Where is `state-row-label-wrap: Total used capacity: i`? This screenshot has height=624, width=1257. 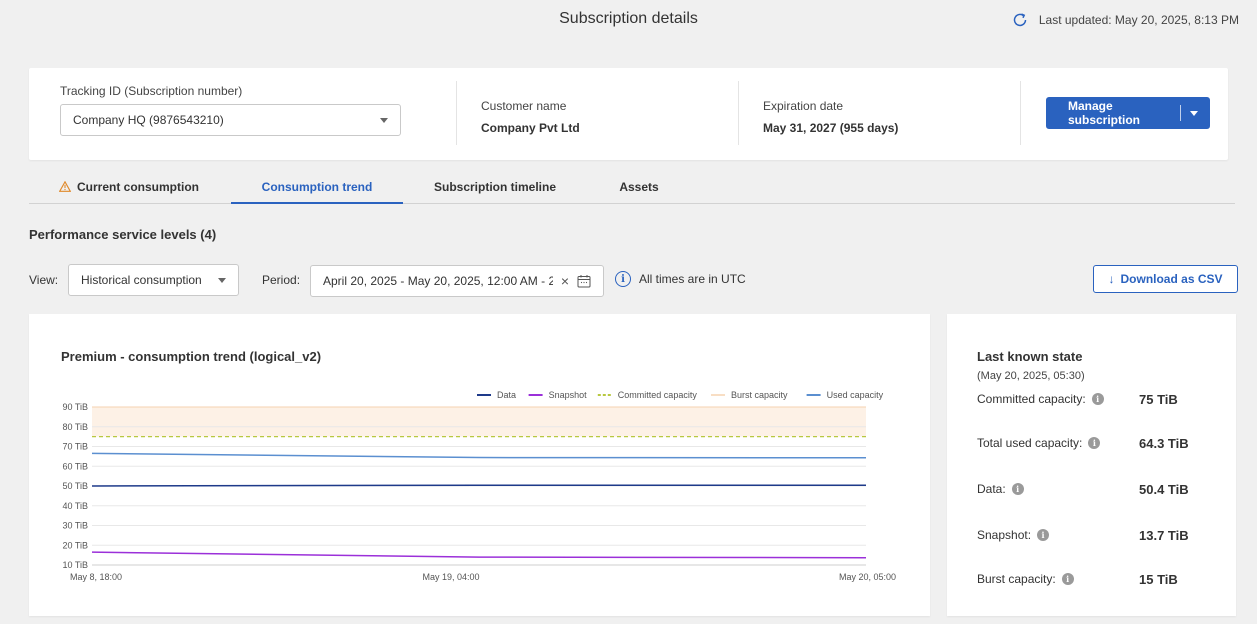 state-row-label-wrap: Total used capacity: i is located at coordinates (1058, 443).